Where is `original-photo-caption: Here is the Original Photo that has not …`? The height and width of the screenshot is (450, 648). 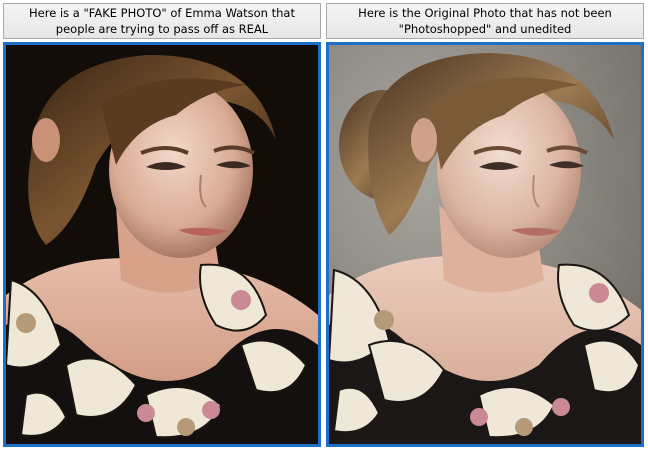
original-photo-caption: Here is the Original Photo that has not … is located at coordinates (485, 21).